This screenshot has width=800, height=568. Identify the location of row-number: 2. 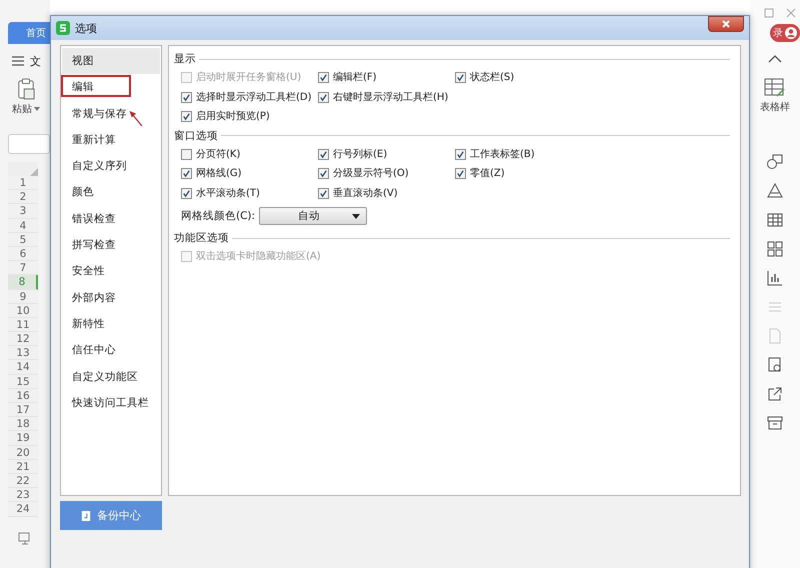
(23, 197).